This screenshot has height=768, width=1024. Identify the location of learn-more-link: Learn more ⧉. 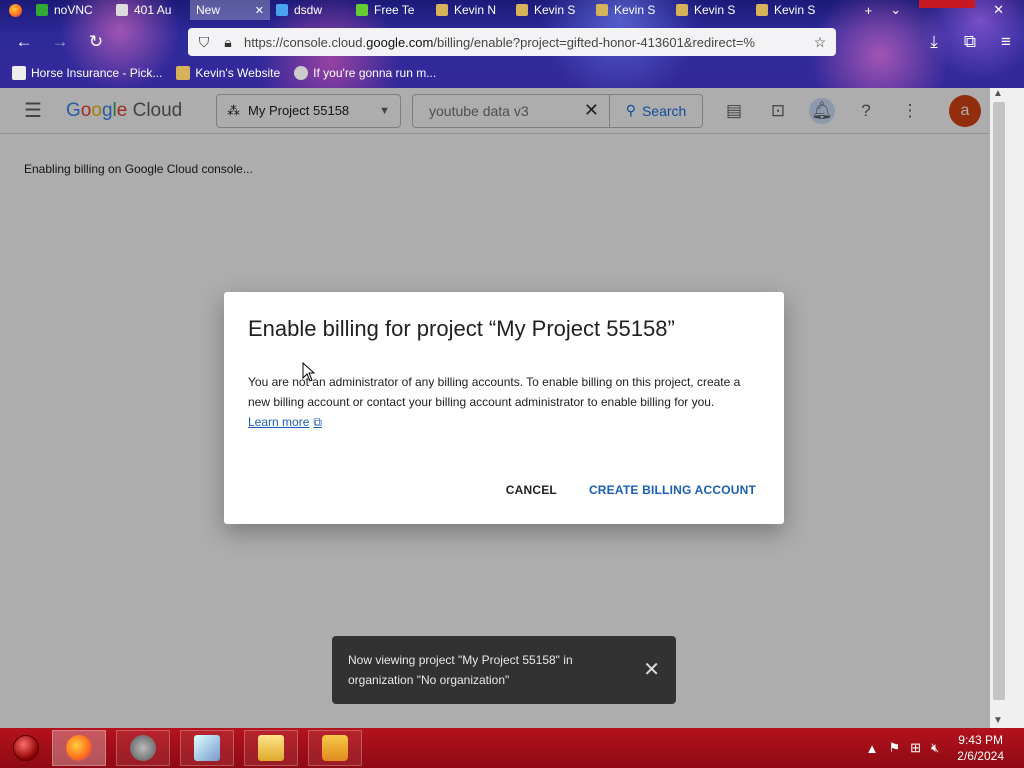
(285, 422).